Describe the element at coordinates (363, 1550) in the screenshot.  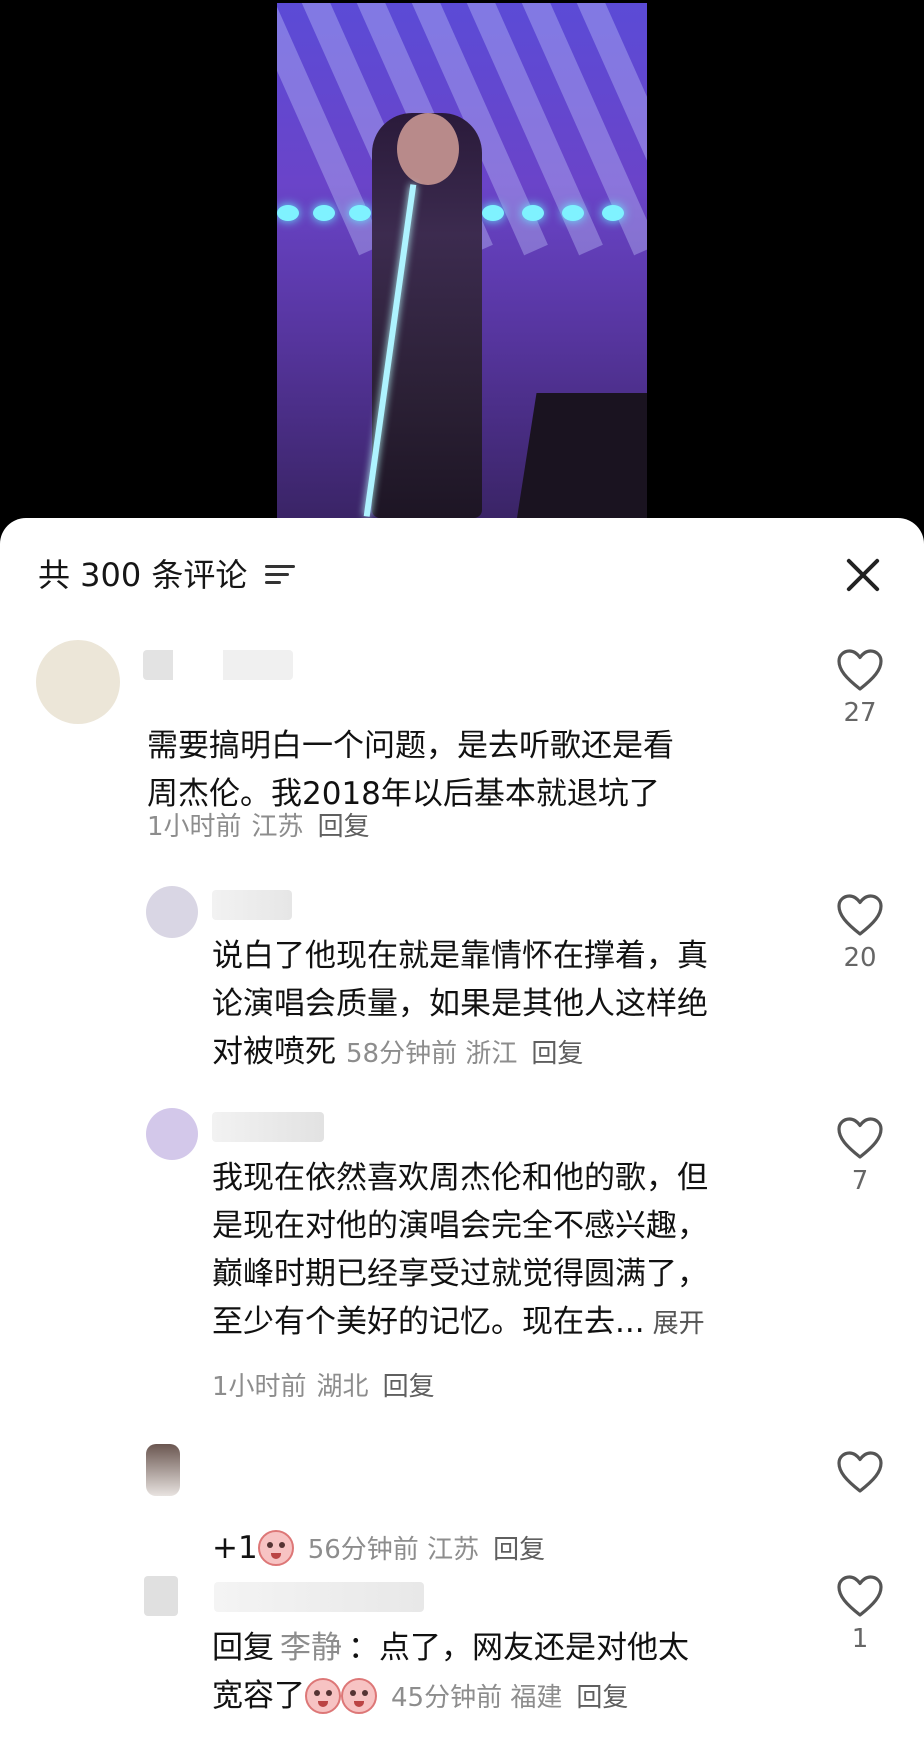
I see `comment-time: 56分钟前` at that location.